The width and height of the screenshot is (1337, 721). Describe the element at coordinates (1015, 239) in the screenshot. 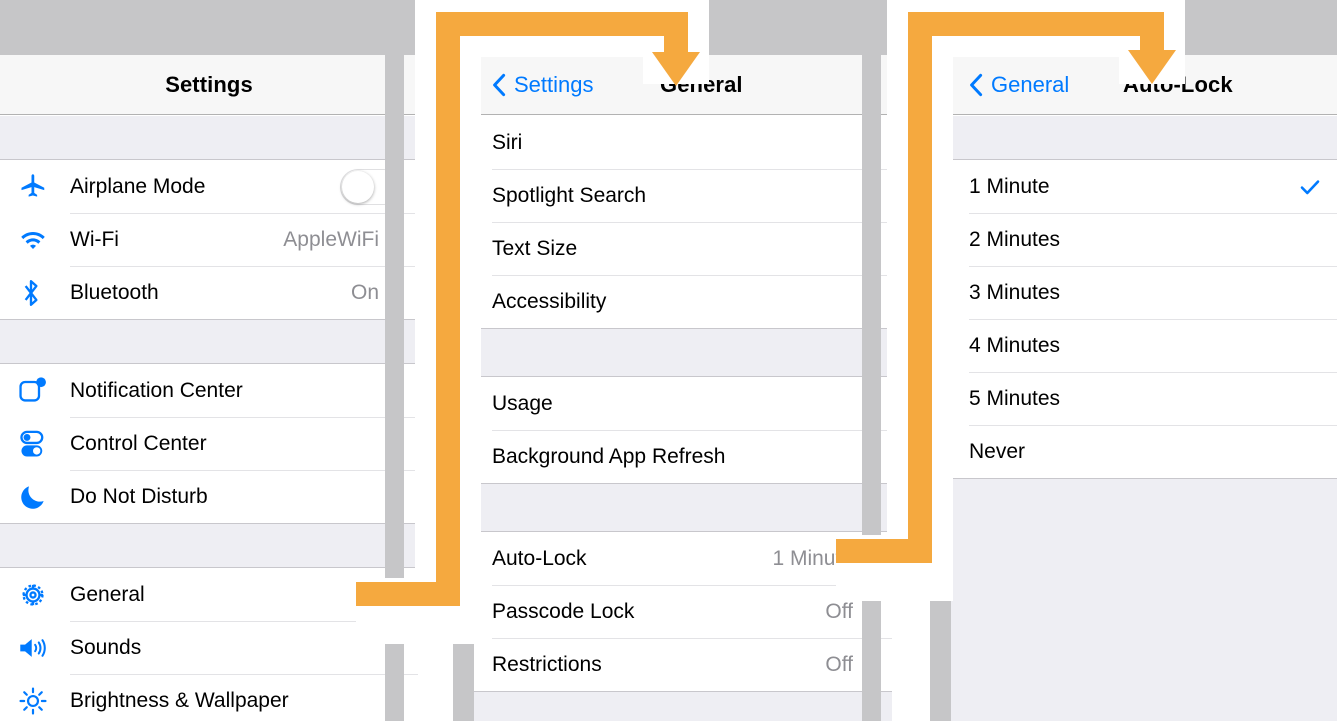

I see `auto-lock-option-label: 2 Minutes` at that location.